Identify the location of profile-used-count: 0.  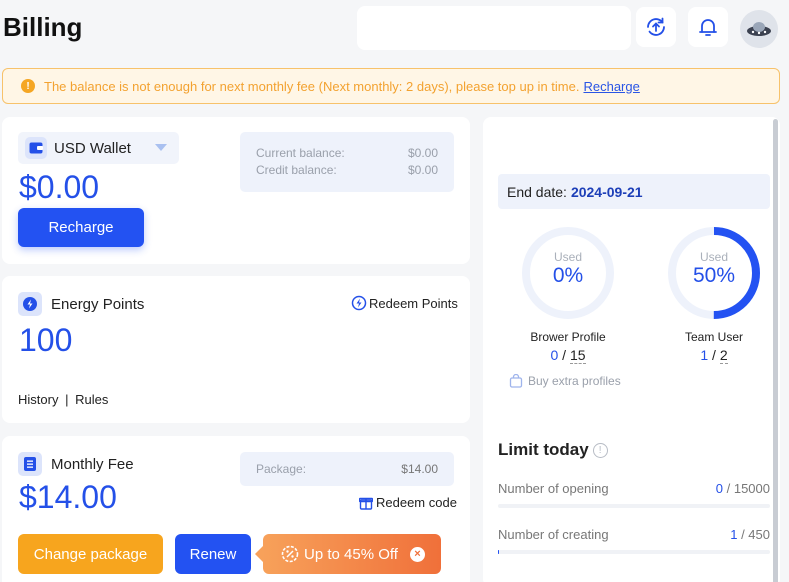
(554, 355).